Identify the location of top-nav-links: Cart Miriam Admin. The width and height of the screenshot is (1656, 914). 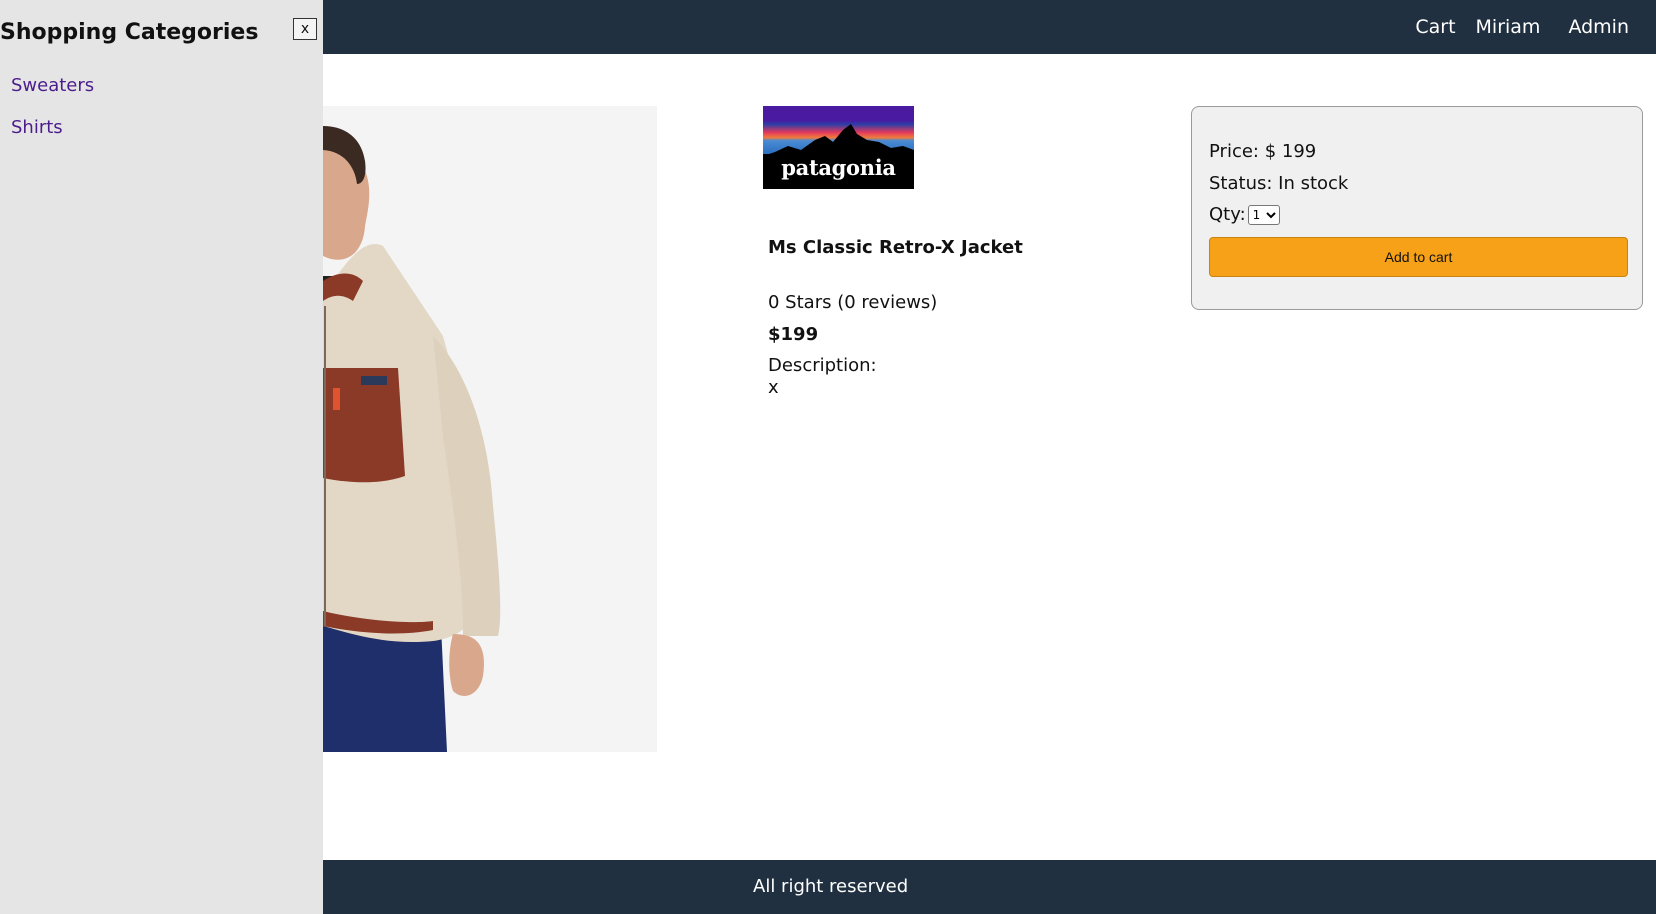
(1522, 27).